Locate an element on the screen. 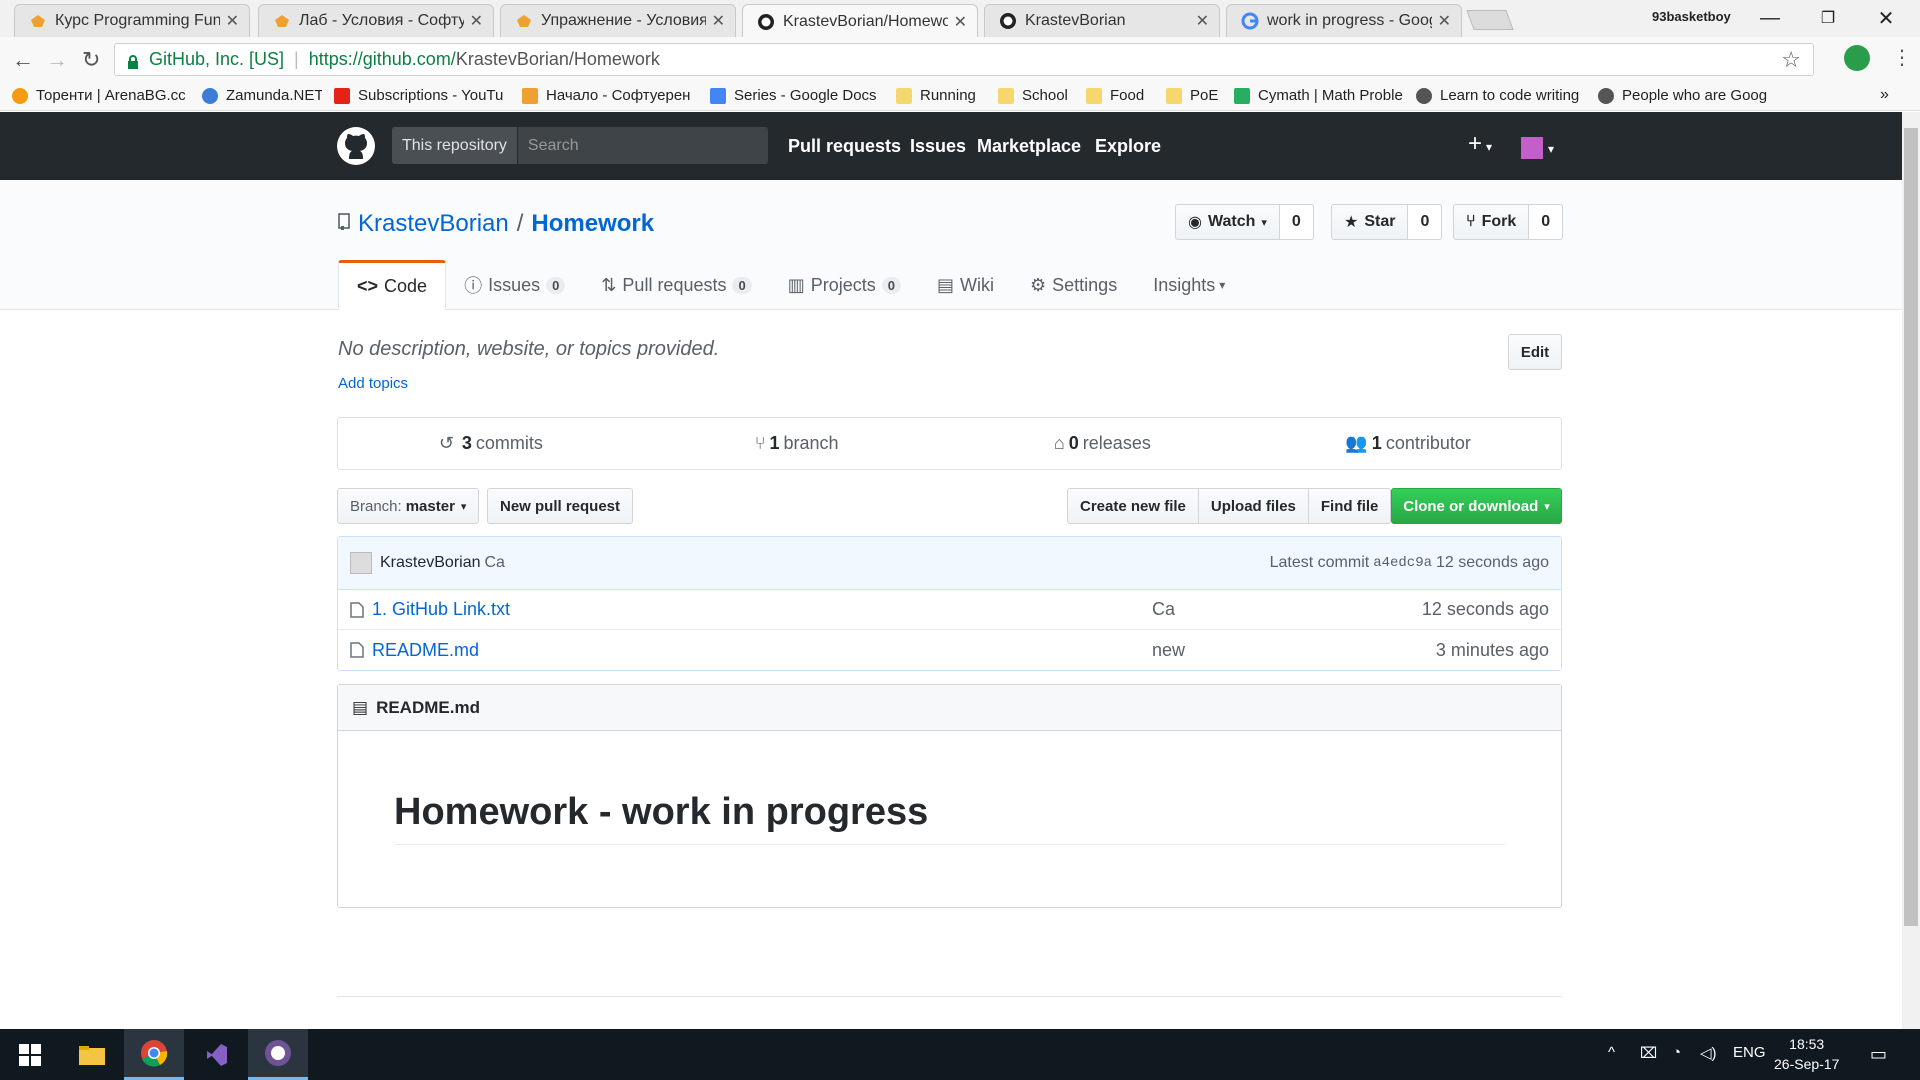  extension-icon is located at coordinates (1857, 58).